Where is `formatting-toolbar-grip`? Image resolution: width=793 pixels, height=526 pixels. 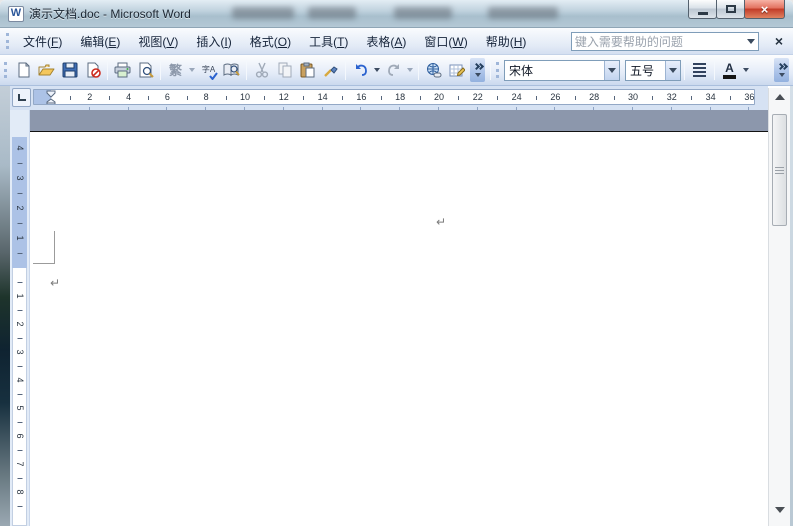
formatting-toolbar-grip is located at coordinates (497, 70).